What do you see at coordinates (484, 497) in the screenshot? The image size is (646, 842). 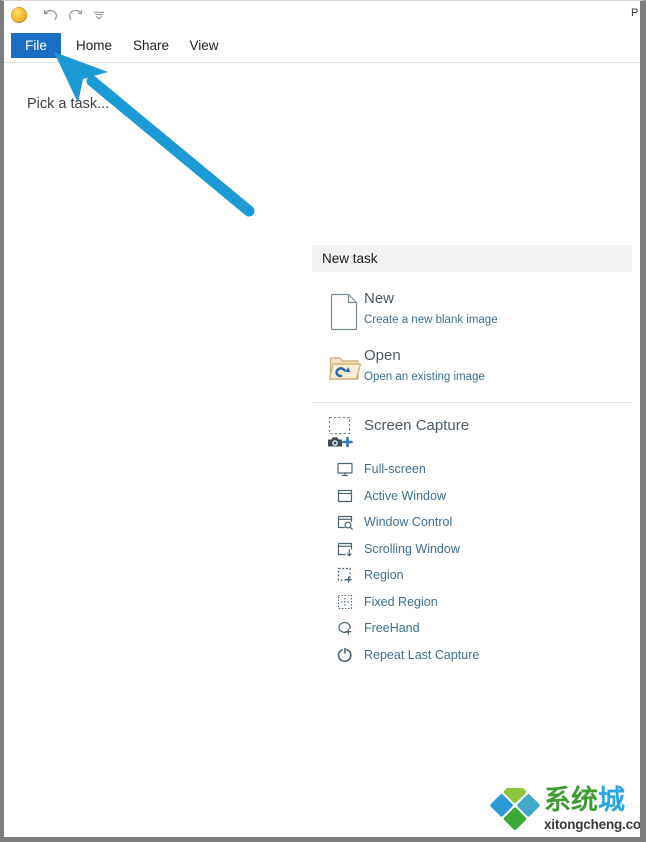 I see `capture-option-active-window: Active Window` at bounding box center [484, 497].